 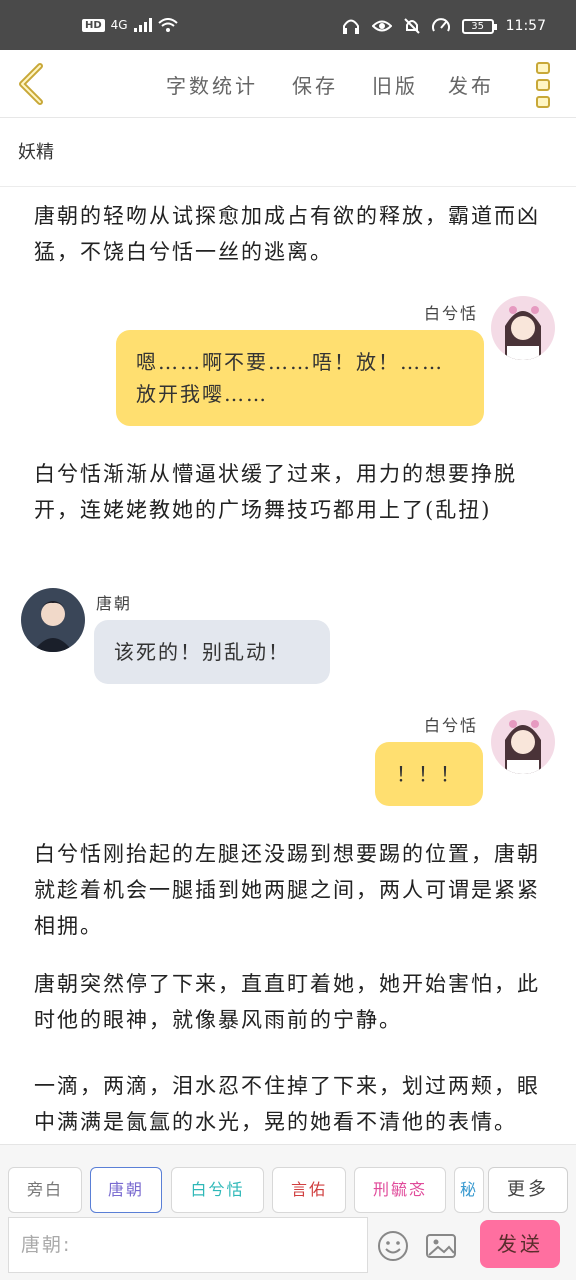 I want to click on network-type: 4G, so click(x=119, y=25).